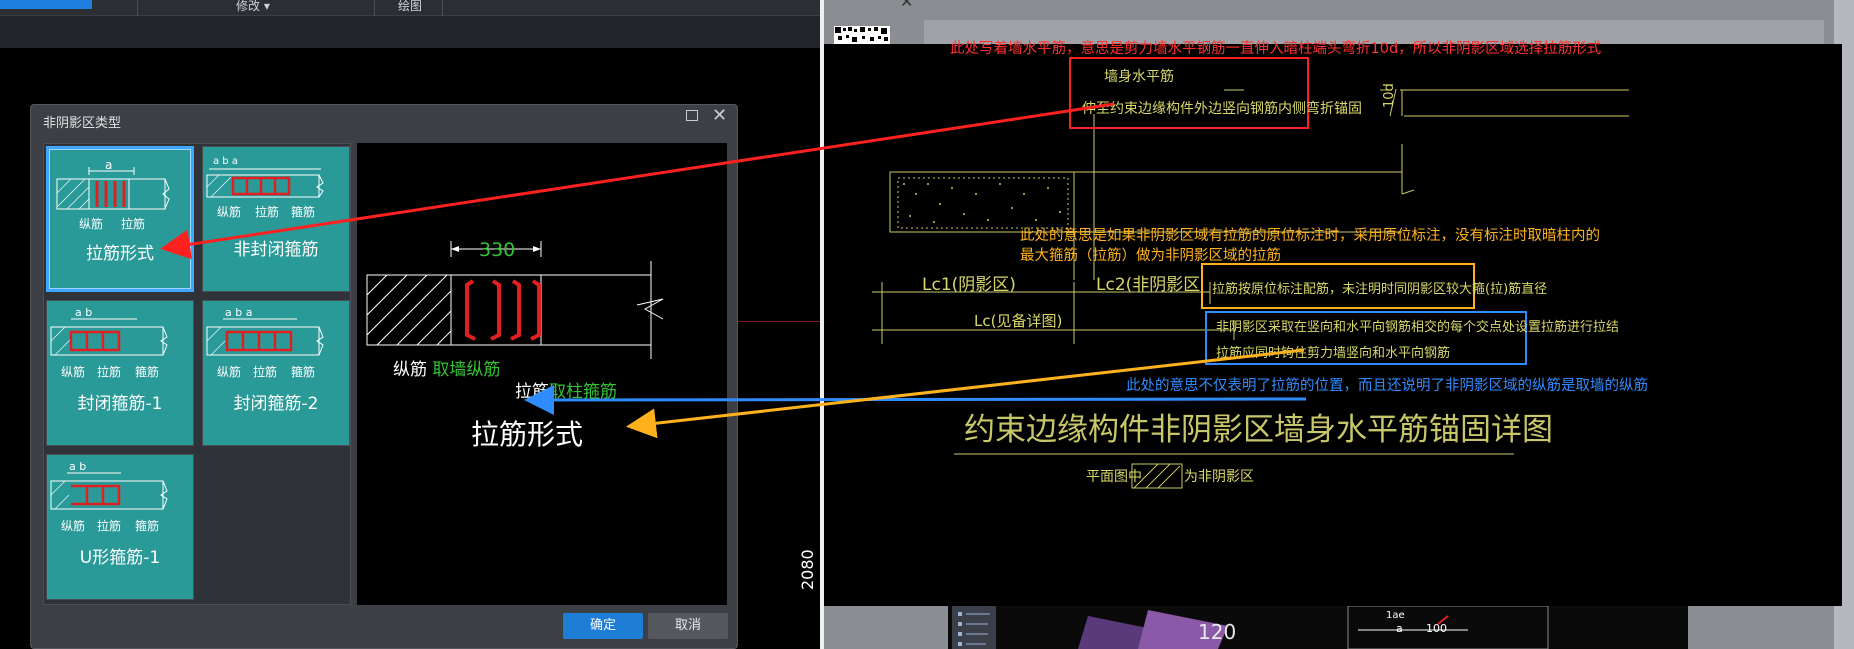  I want to click on long-bar-source: 取墙纵筋, so click(466, 370).